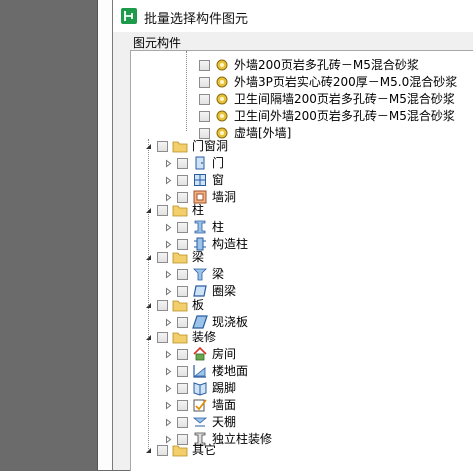  What do you see at coordinates (314, 163) in the screenshot?
I see `tree-item: 门` at bounding box center [314, 163].